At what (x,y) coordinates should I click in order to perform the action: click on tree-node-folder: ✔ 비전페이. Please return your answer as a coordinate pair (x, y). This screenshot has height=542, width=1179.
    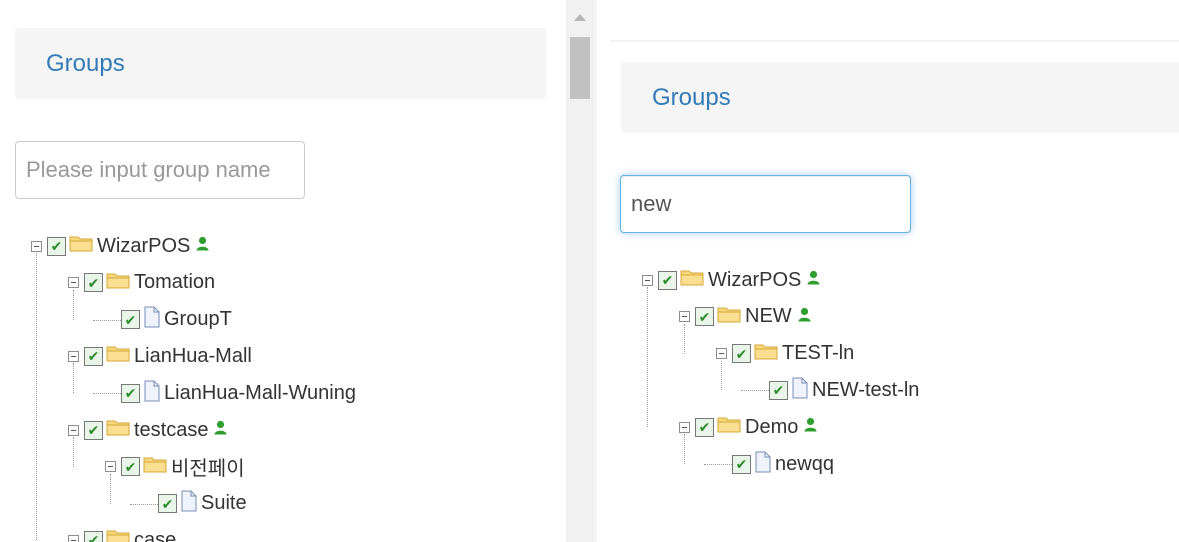
    Looking at the image, I should click on (175, 467).